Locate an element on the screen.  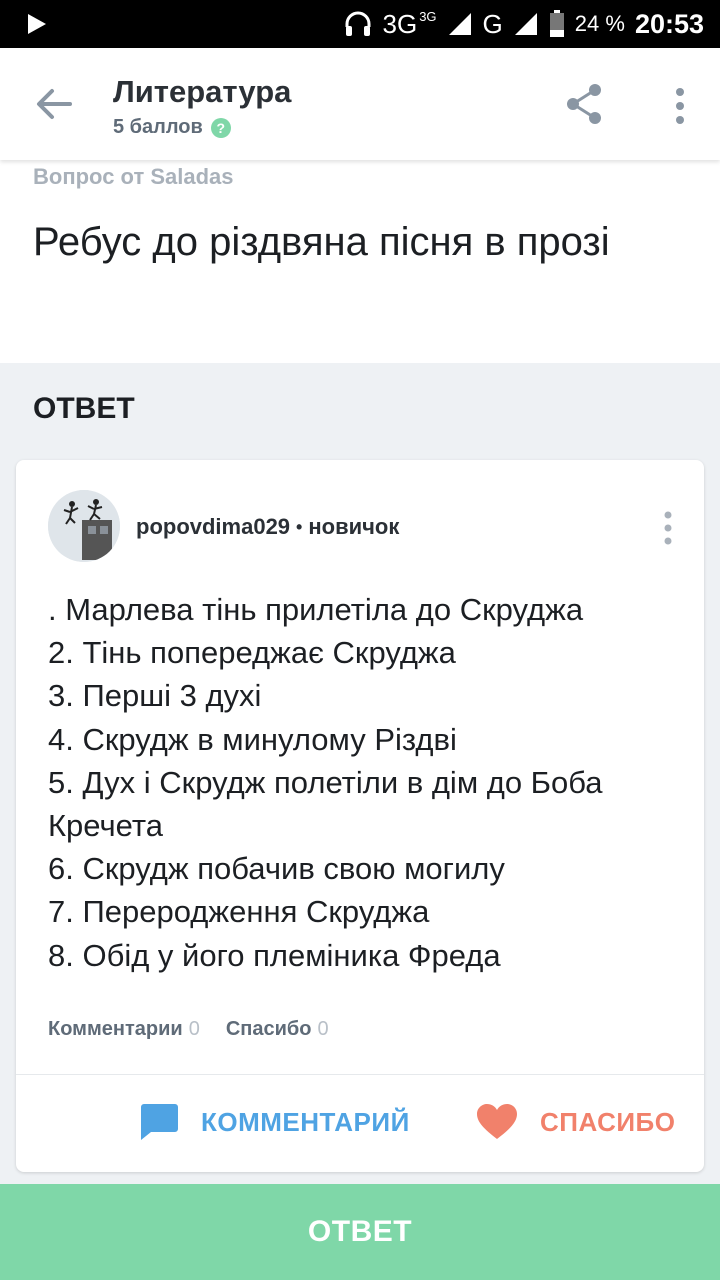
help-icon: ? is located at coordinates (220, 127).